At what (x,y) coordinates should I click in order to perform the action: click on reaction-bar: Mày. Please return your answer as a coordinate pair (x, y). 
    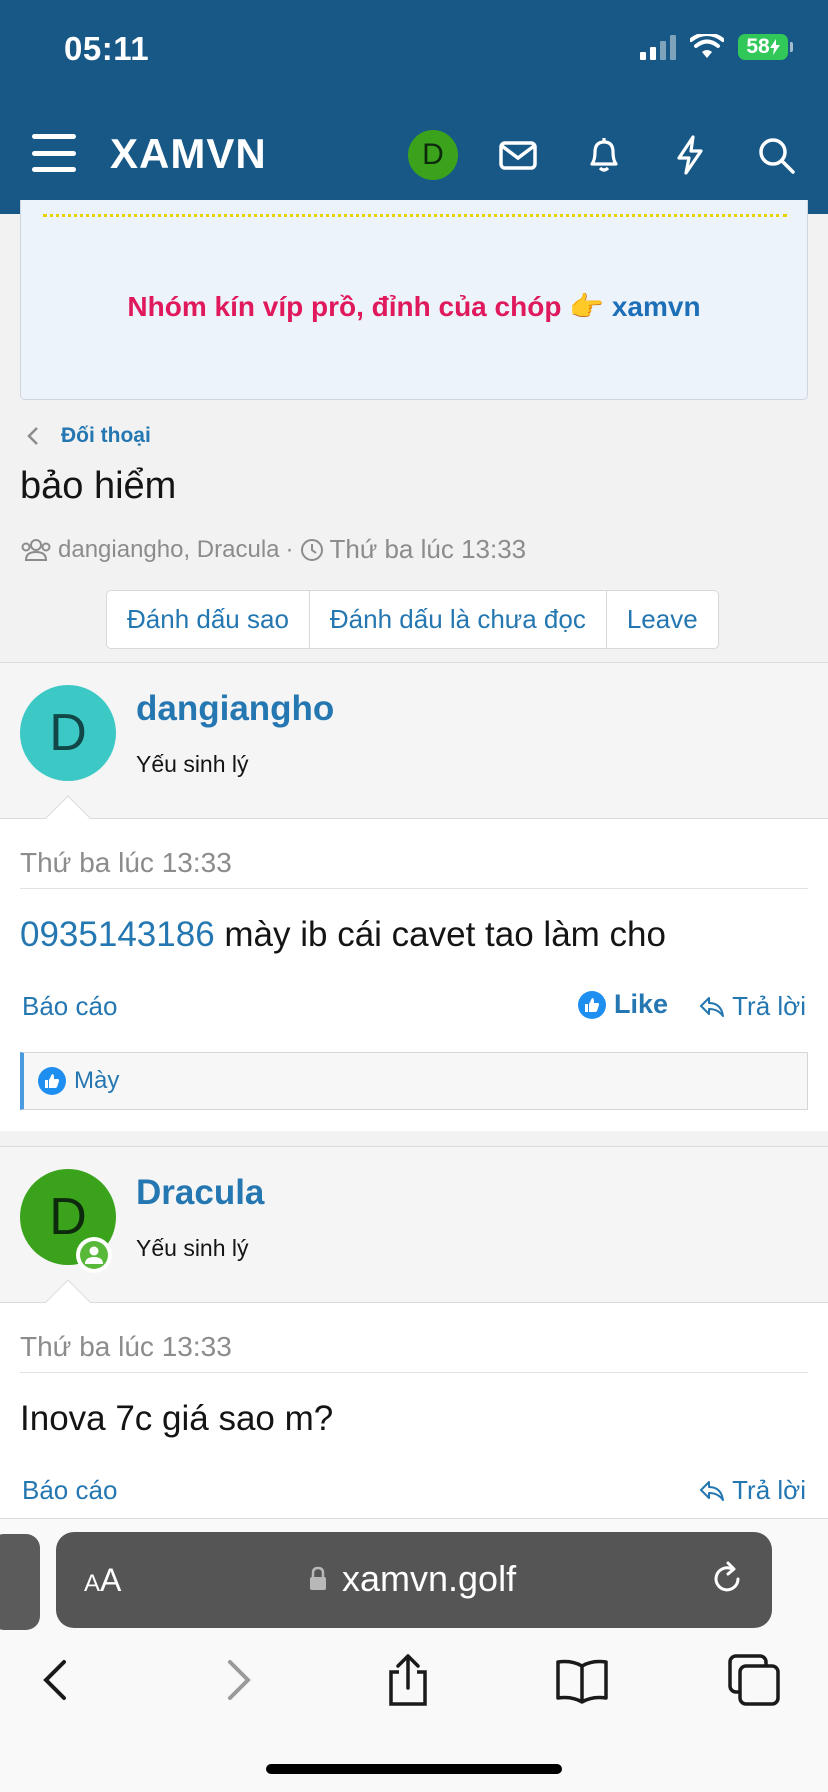
    Looking at the image, I should click on (414, 1081).